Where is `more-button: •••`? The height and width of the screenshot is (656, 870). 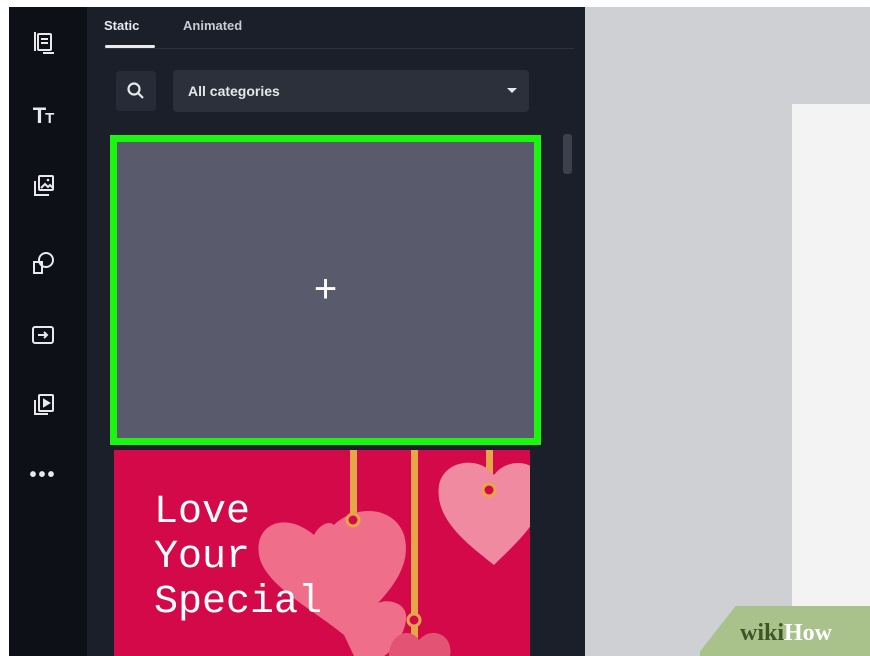 more-button: ••• is located at coordinates (43, 475).